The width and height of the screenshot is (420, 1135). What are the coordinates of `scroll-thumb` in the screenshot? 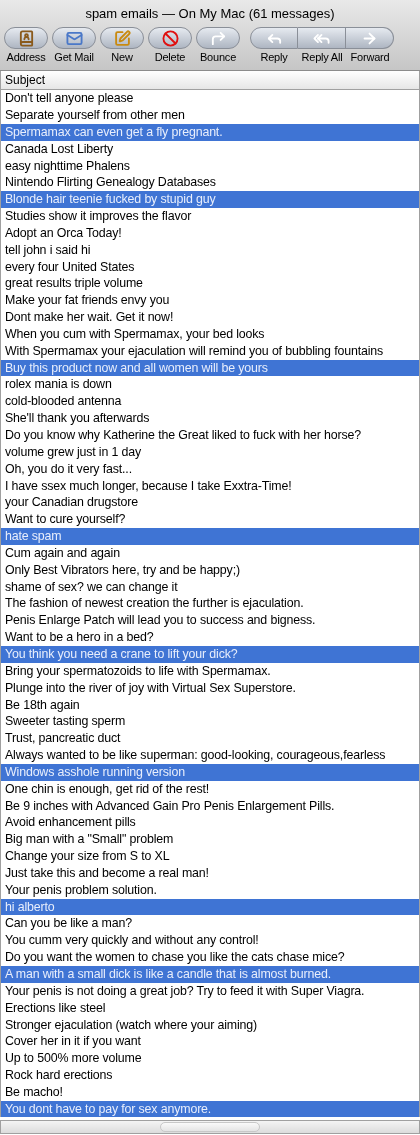 It's located at (210, 1127).